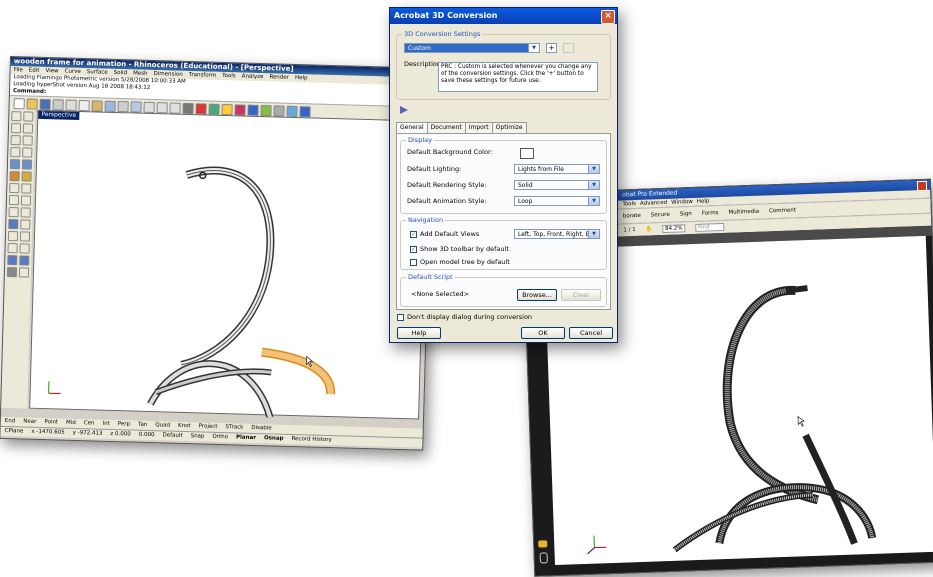 Image resolution: width=933 pixels, height=577 pixels. Describe the element at coordinates (543, 333) in the screenshot. I see `ok-button: OK` at that location.